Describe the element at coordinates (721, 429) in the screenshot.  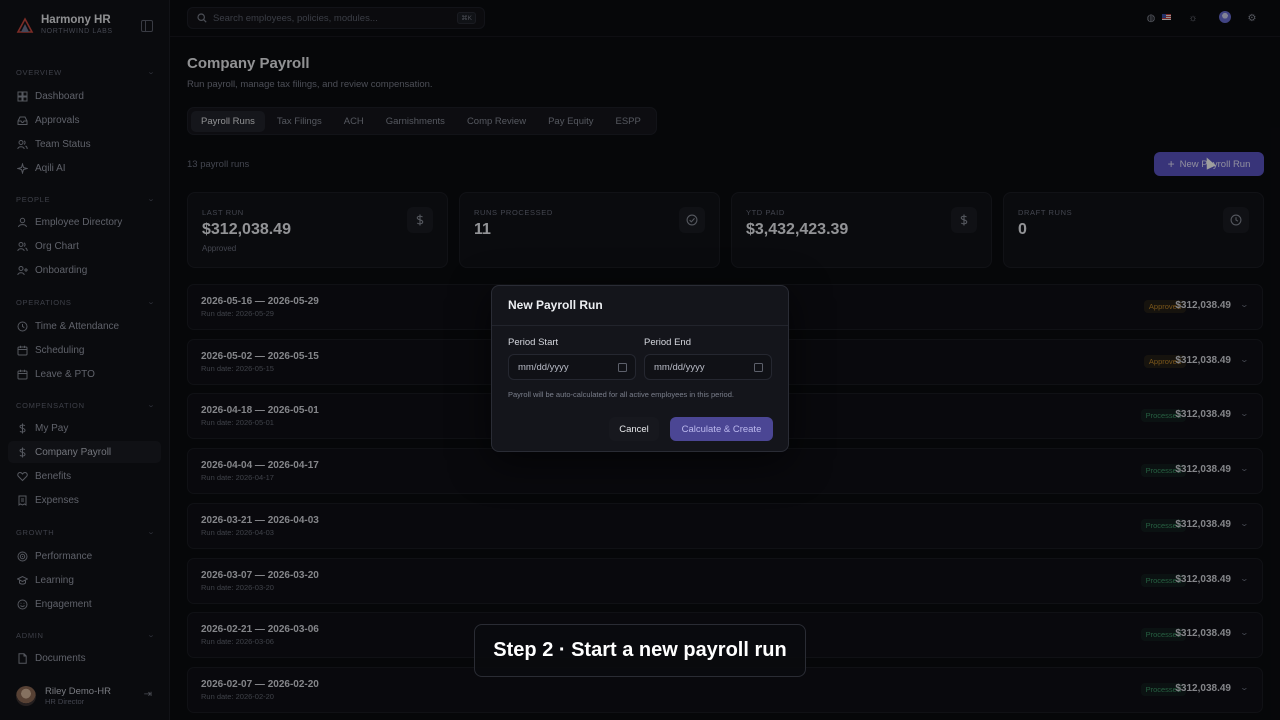
I see `calculate-create-button: Calculate & Create` at that location.